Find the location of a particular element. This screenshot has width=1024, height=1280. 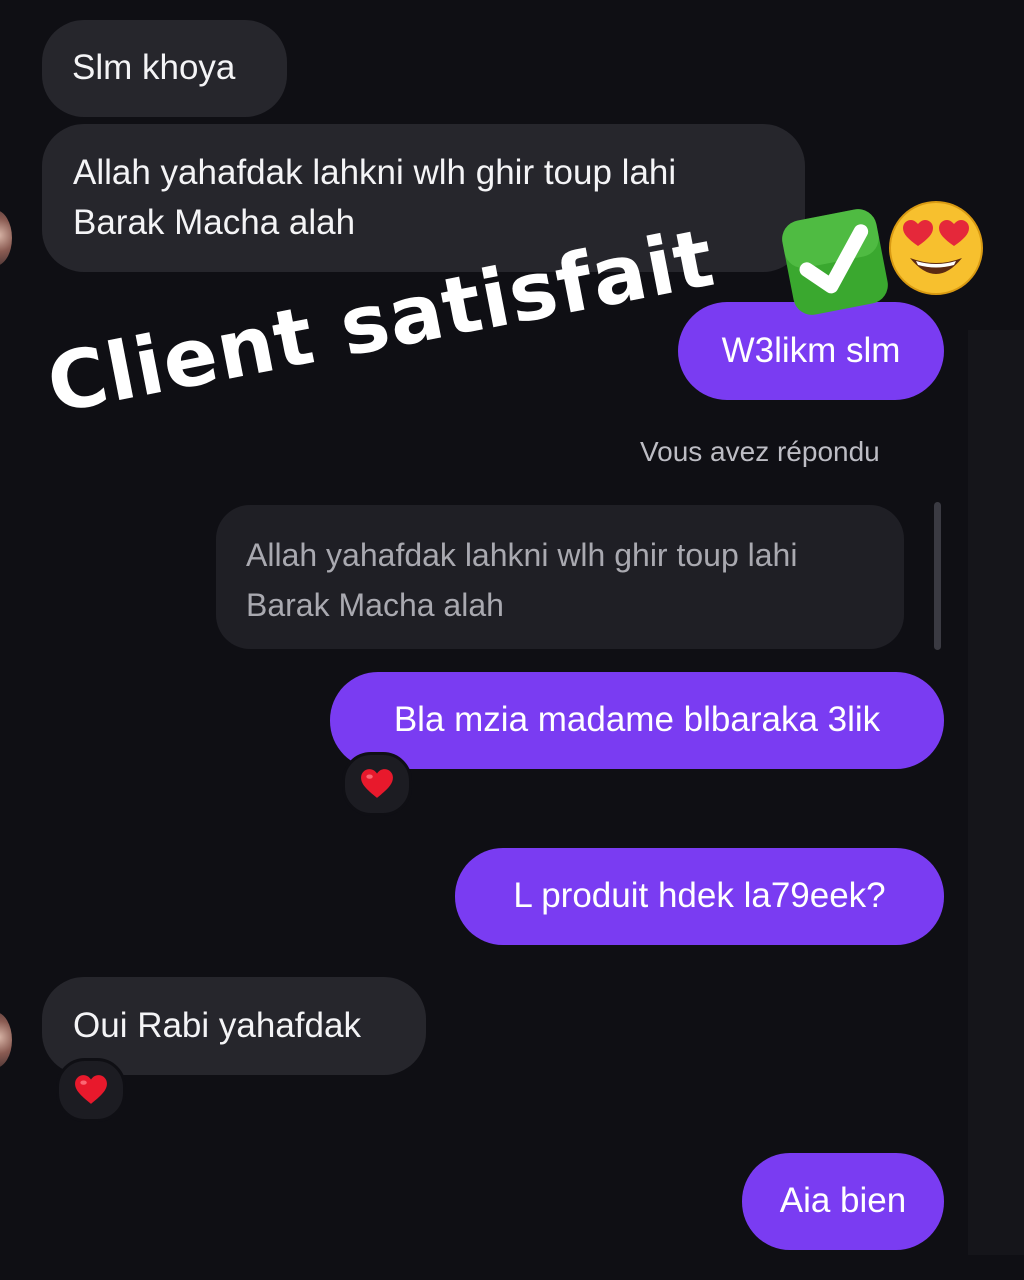

outgoing-message: L produit hdek la79eek? is located at coordinates (699, 896).